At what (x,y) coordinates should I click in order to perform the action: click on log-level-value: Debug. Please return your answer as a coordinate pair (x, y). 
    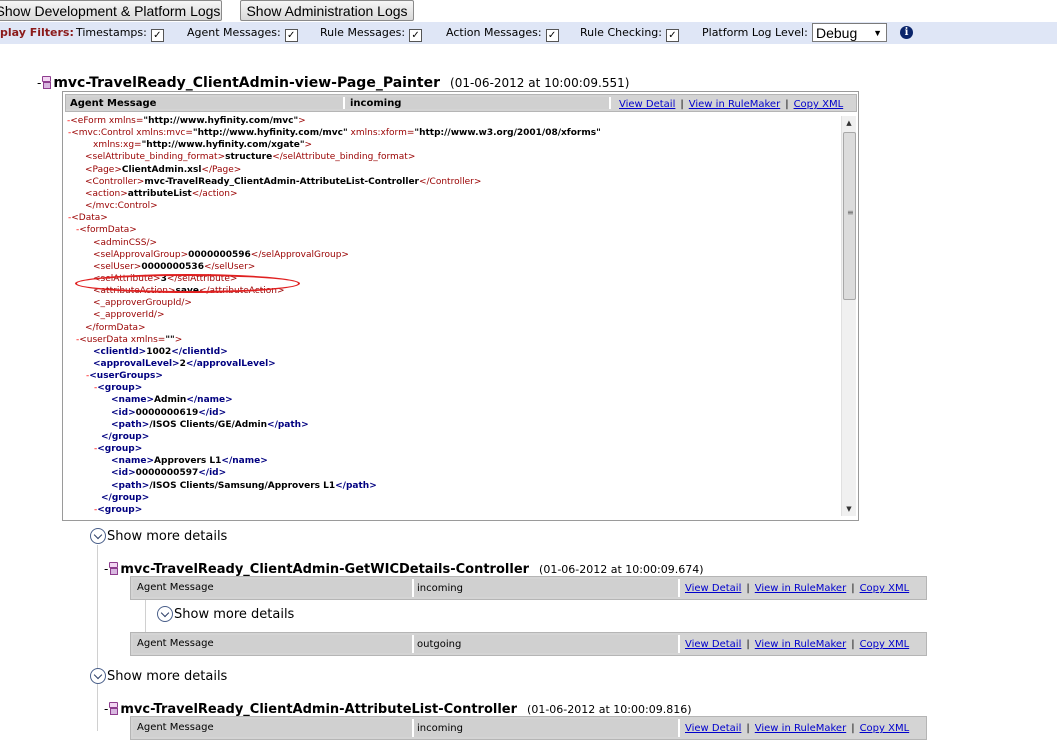
    Looking at the image, I should click on (837, 33).